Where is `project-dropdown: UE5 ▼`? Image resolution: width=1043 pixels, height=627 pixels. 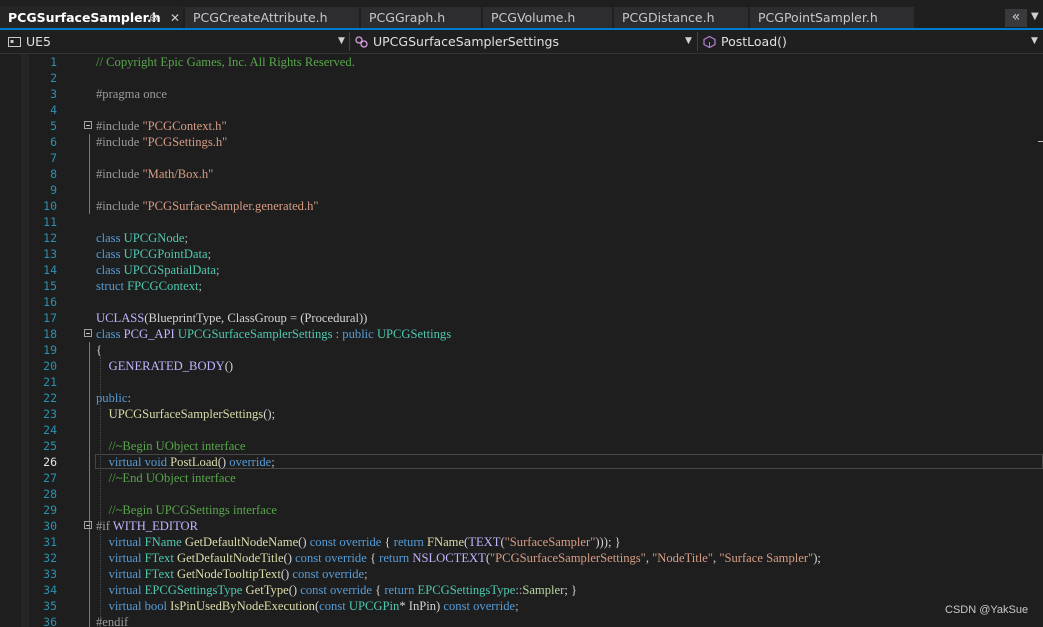
project-dropdown: UE5 ▼ is located at coordinates (178, 41).